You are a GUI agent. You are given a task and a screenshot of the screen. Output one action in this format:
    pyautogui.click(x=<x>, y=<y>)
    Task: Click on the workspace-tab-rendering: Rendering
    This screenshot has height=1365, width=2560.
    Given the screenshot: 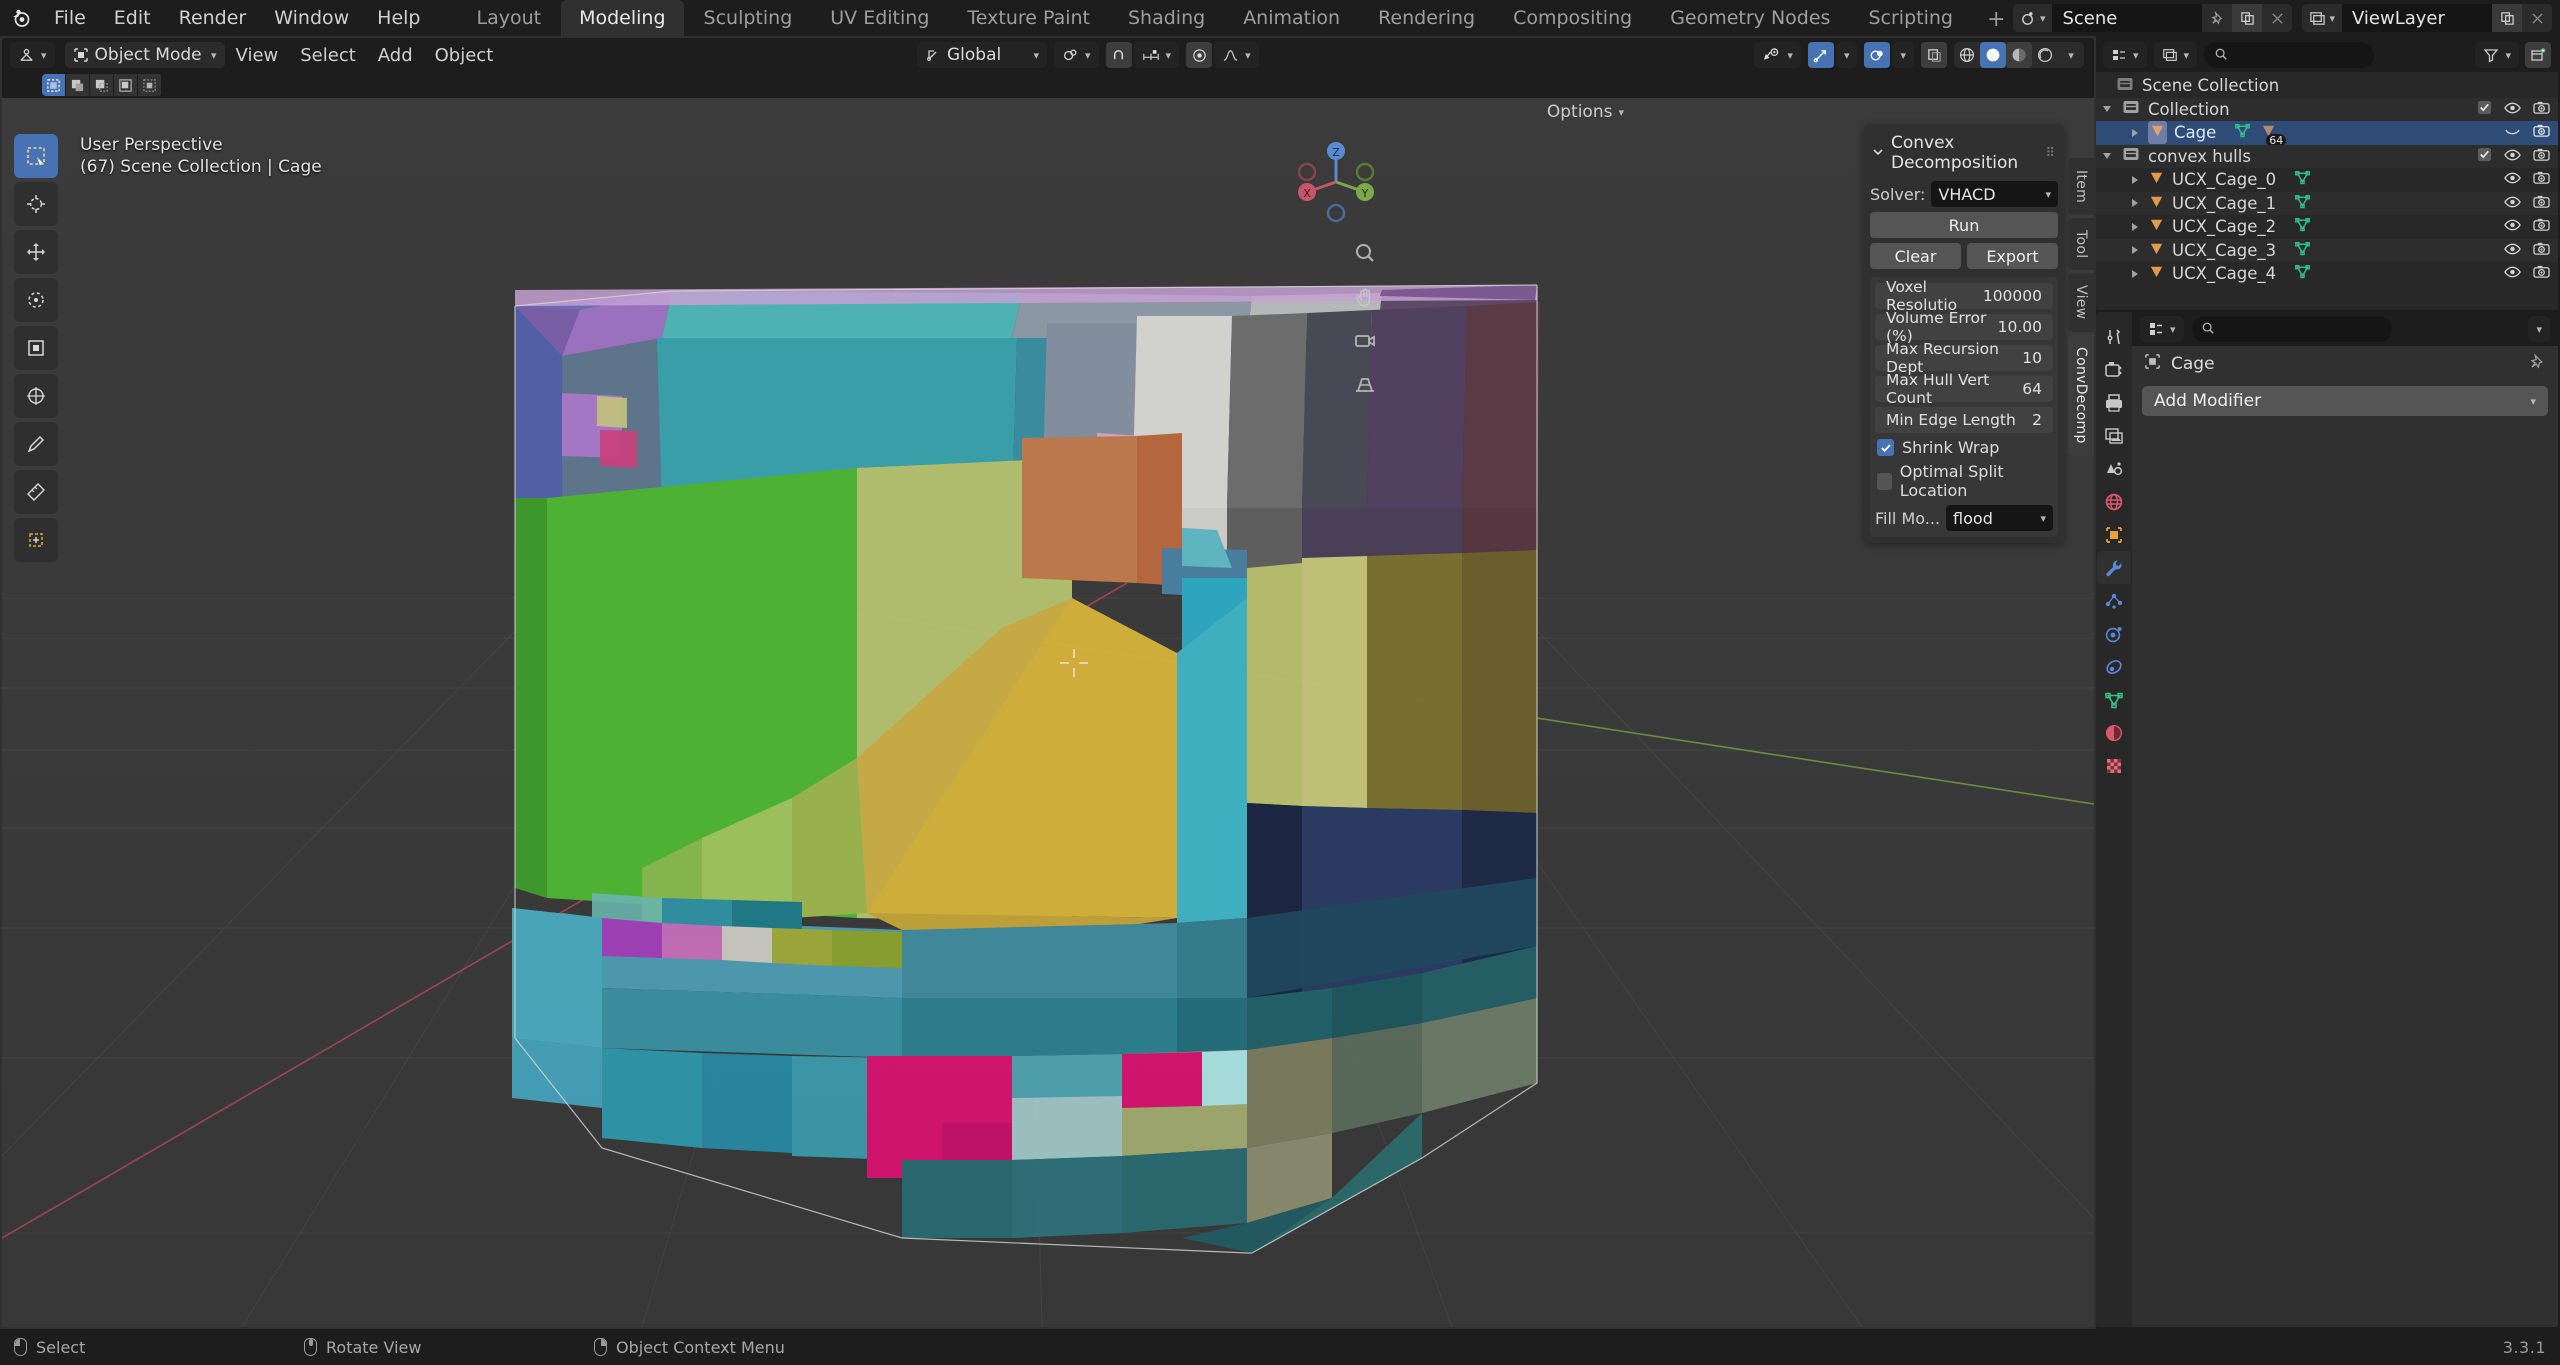 What is the action you would take?
    pyautogui.click(x=1426, y=18)
    